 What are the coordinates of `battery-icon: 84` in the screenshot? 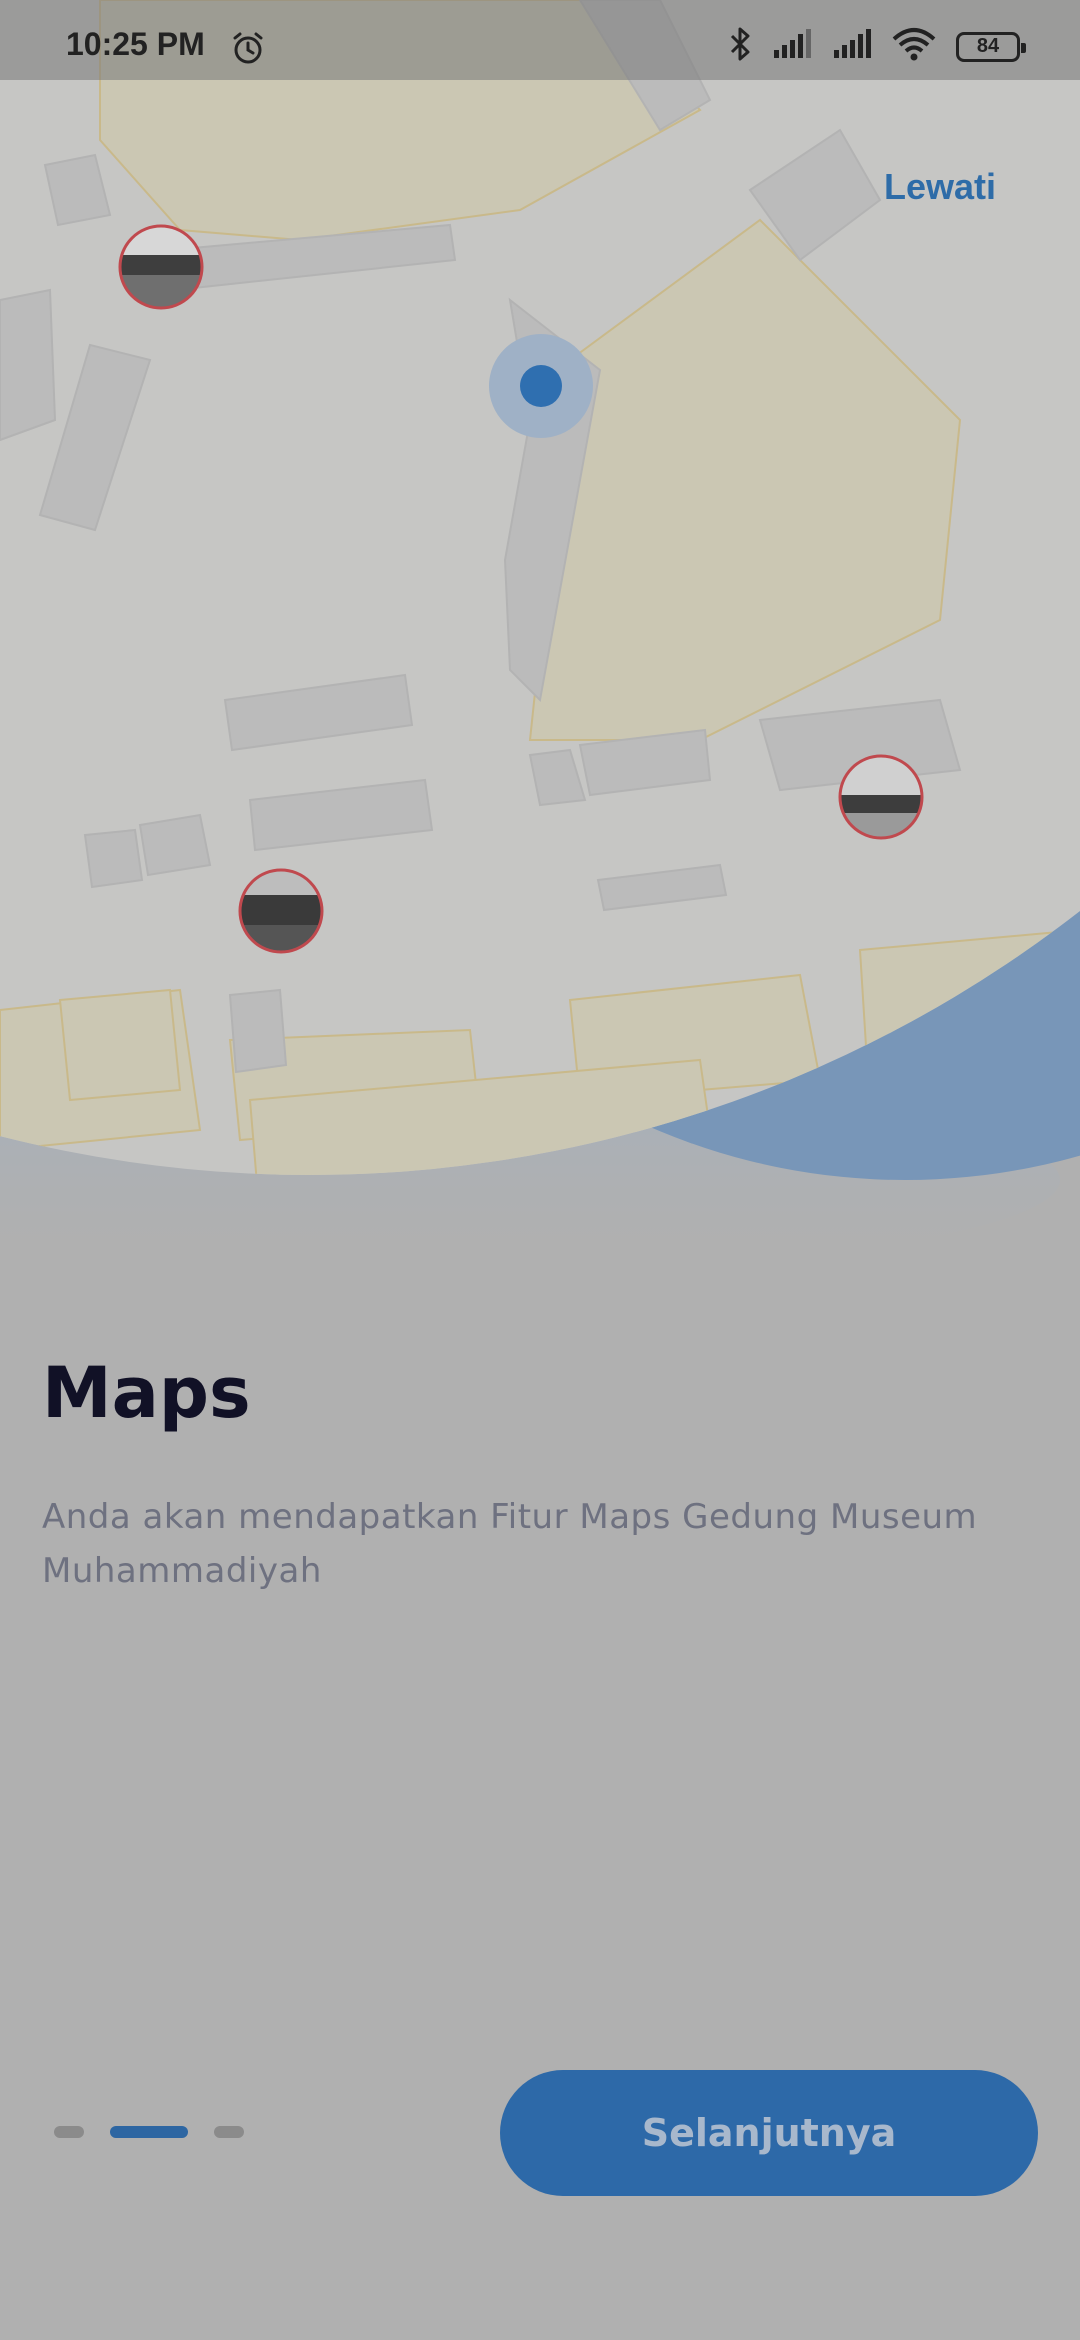 It's located at (991, 46).